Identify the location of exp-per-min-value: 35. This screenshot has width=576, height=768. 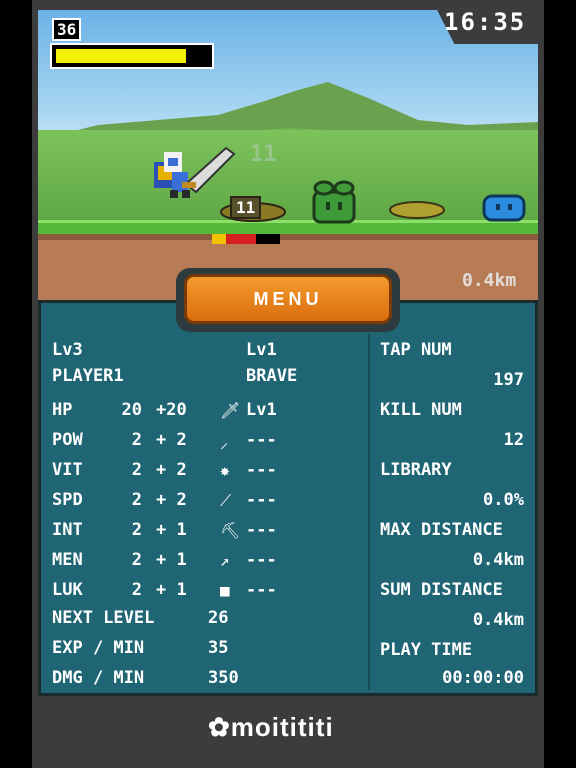
(218, 648).